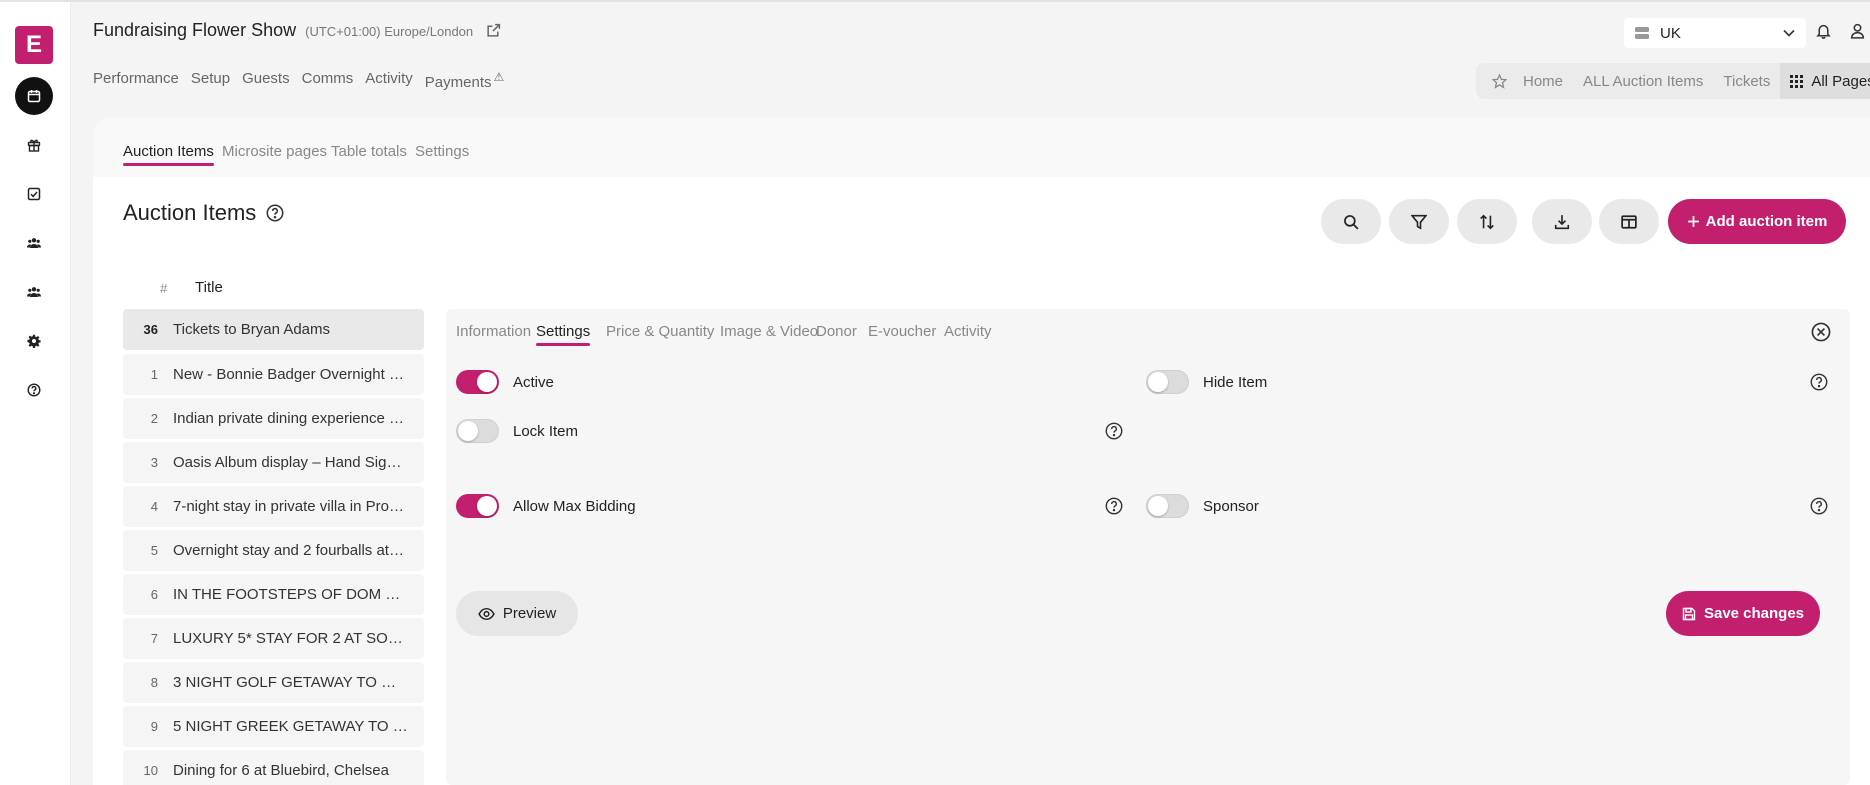  What do you see at coordinates (210, 80) in the screenshot?
I see `nav-setup: Setup` at bounding box center [210, 80].